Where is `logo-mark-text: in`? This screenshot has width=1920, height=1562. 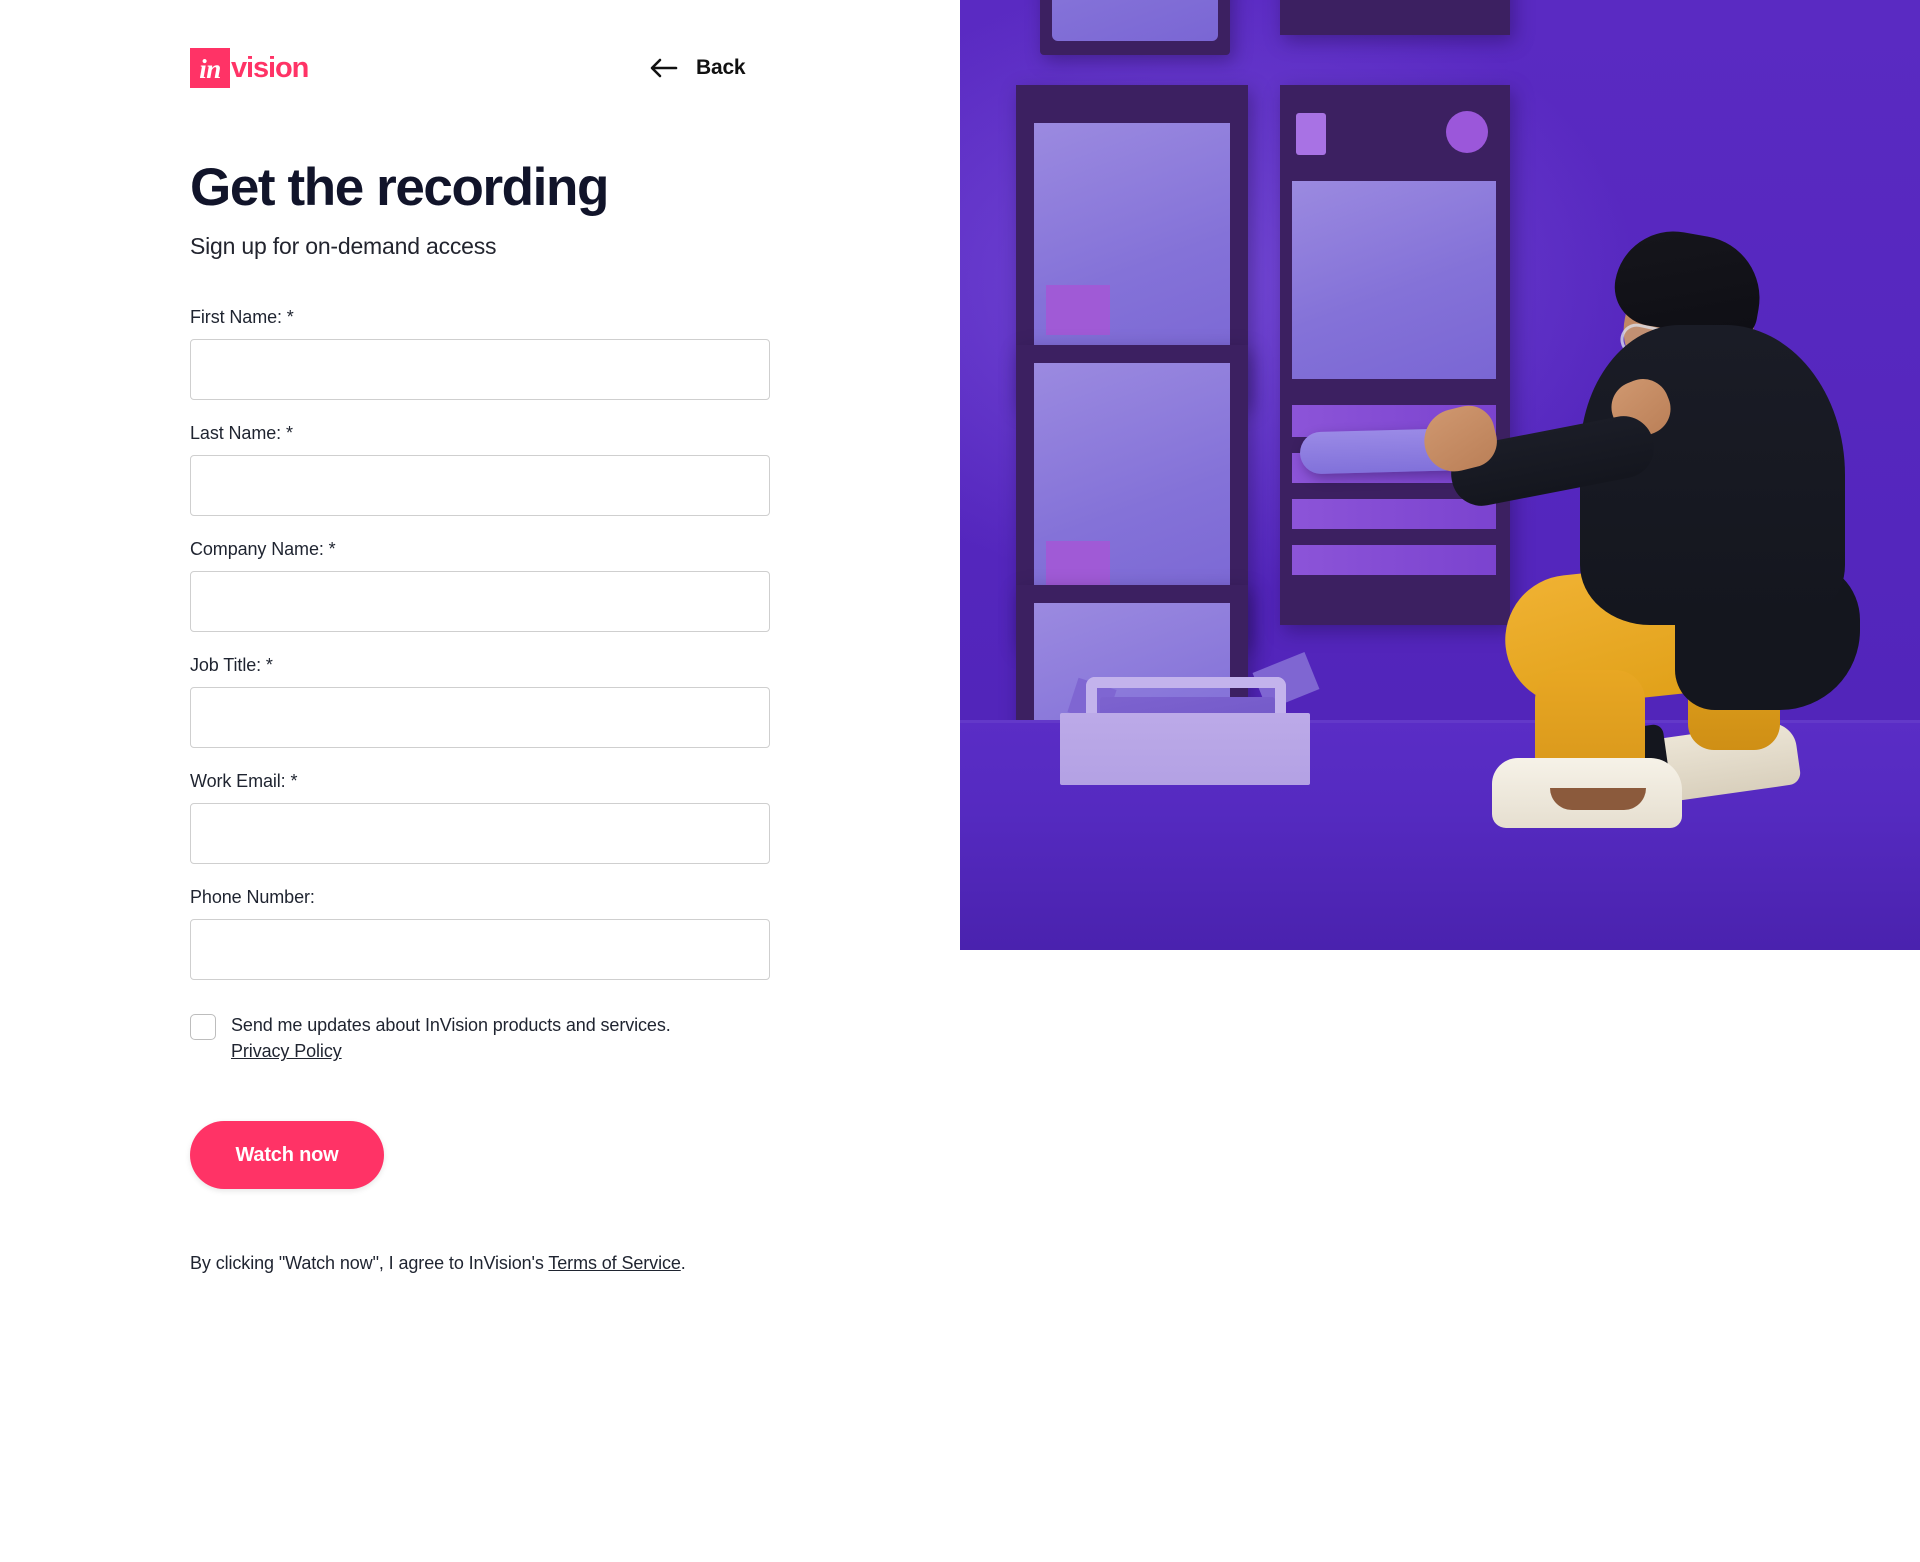 logo-mark-text: in is located at coordinates (210, 68).